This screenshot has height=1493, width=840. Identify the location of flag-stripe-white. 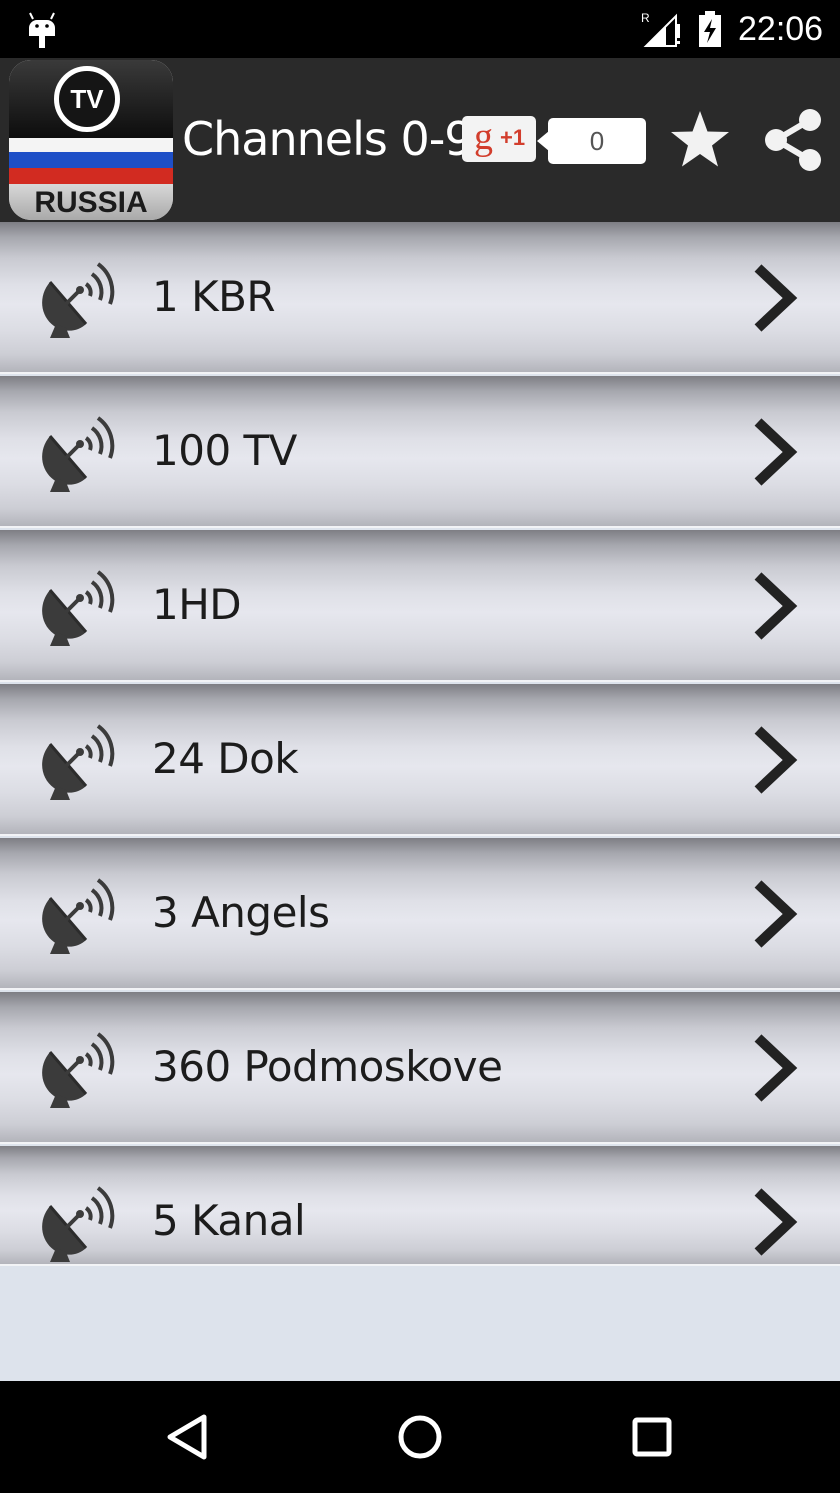
(91, 145).